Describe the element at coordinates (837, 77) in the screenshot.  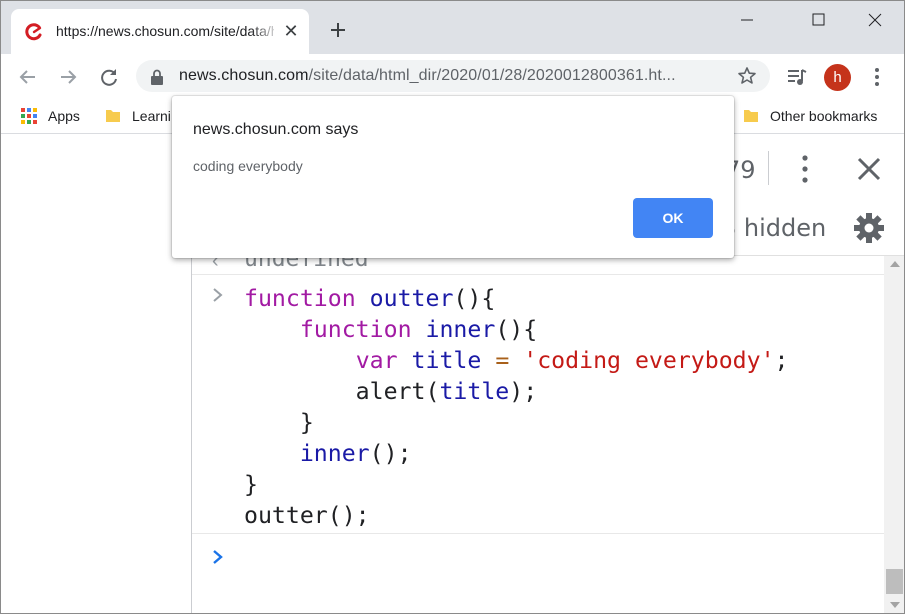
I see `profile-avatar: h` at that location.